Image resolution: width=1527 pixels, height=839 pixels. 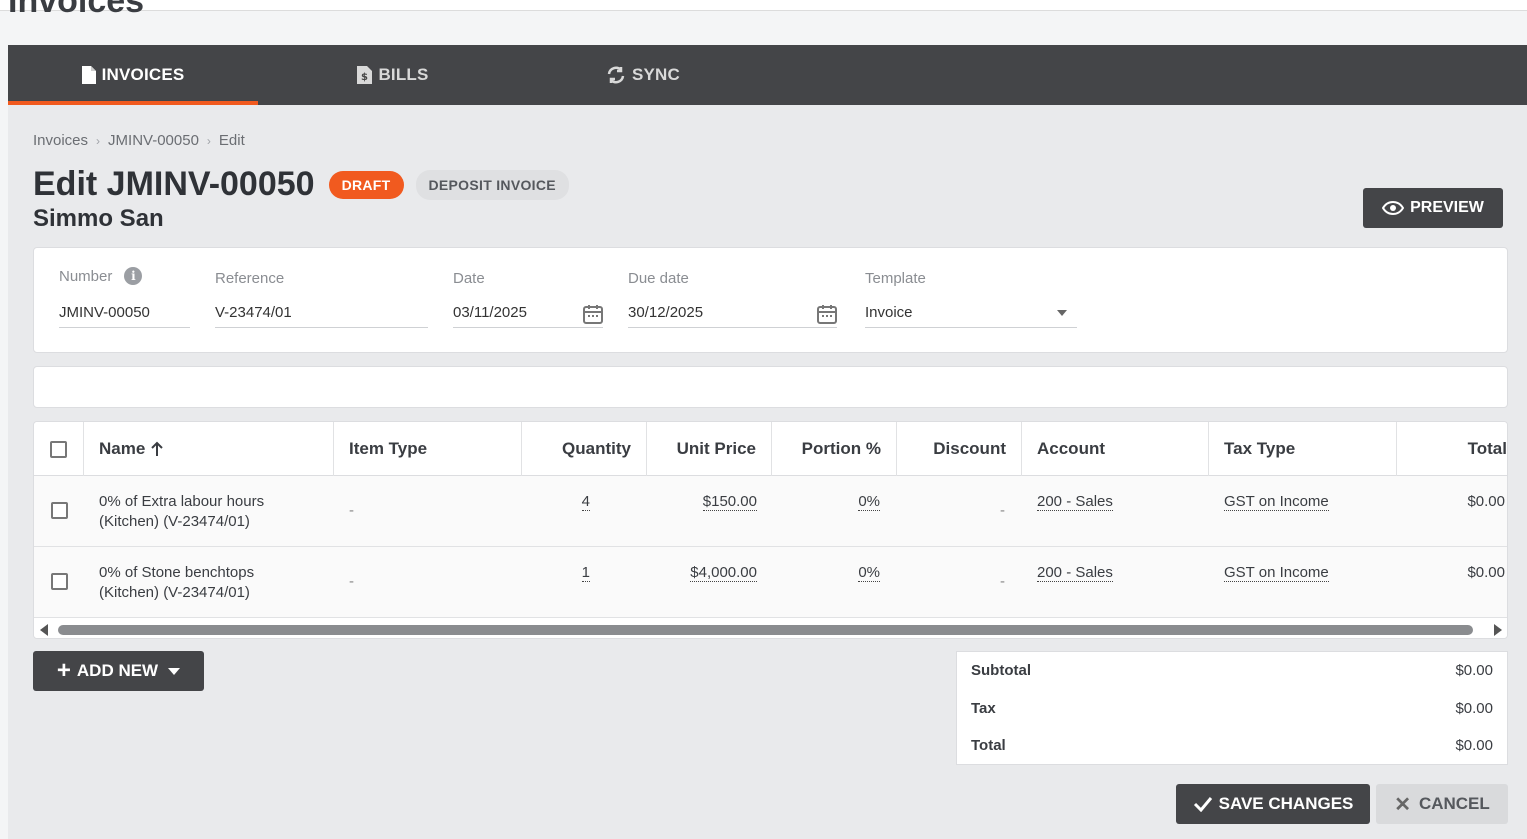 What do you see at coordinates (60, 140) in the screenshot?
I see `breadcrumb-invoices: Invoices` at bounding box center [60, 140].